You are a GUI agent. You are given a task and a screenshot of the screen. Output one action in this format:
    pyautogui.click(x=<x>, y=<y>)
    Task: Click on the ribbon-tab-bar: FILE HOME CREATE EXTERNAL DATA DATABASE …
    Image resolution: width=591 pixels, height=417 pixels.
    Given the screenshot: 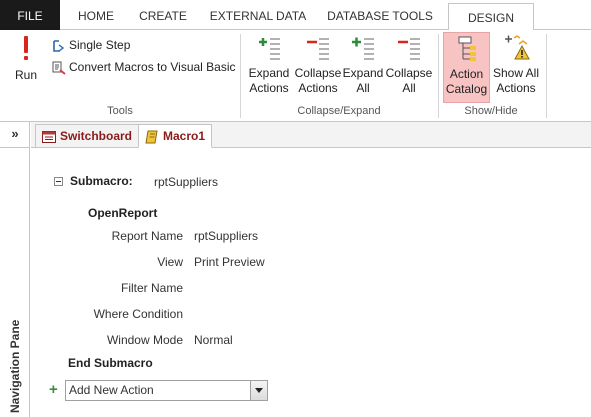 What is the action you would take?
    pyautogui.click(x=295, y=15)
    